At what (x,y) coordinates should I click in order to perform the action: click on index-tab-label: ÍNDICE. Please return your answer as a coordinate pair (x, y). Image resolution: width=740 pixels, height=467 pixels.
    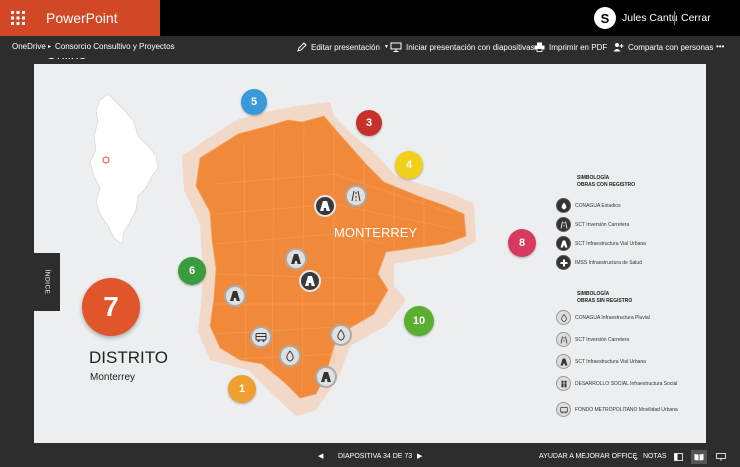
    Looking at the image, I should click on (47, 282).